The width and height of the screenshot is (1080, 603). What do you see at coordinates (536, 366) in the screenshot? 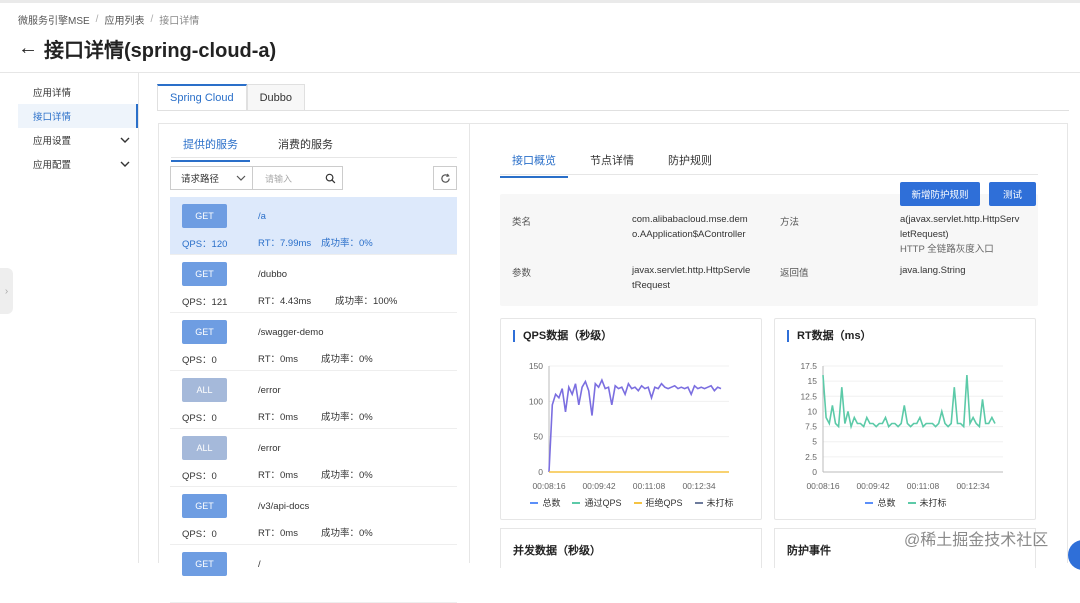
I see `y-tick-label: 150` at bounding box center [536, 366].